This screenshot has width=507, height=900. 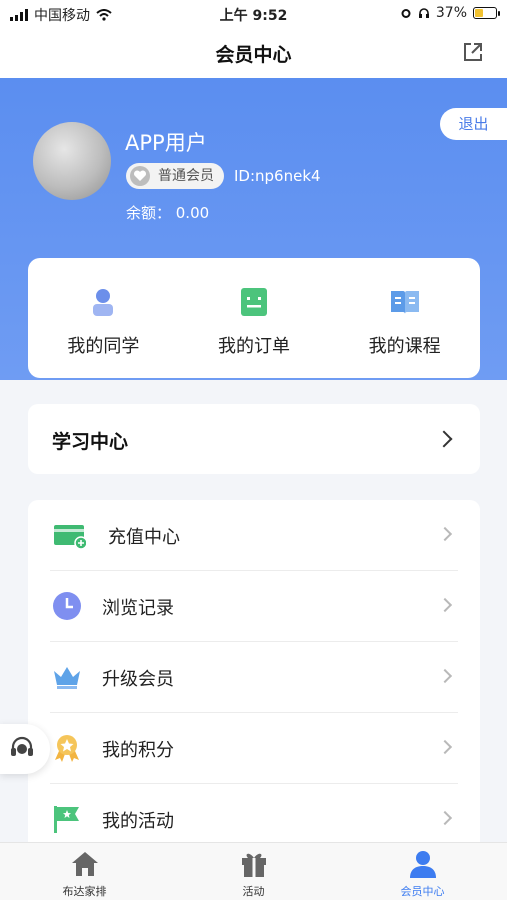 What do you see at coordinates (423, 13) in the screenshot?
I see `headphones-icon` at bounding box center [423, 13].